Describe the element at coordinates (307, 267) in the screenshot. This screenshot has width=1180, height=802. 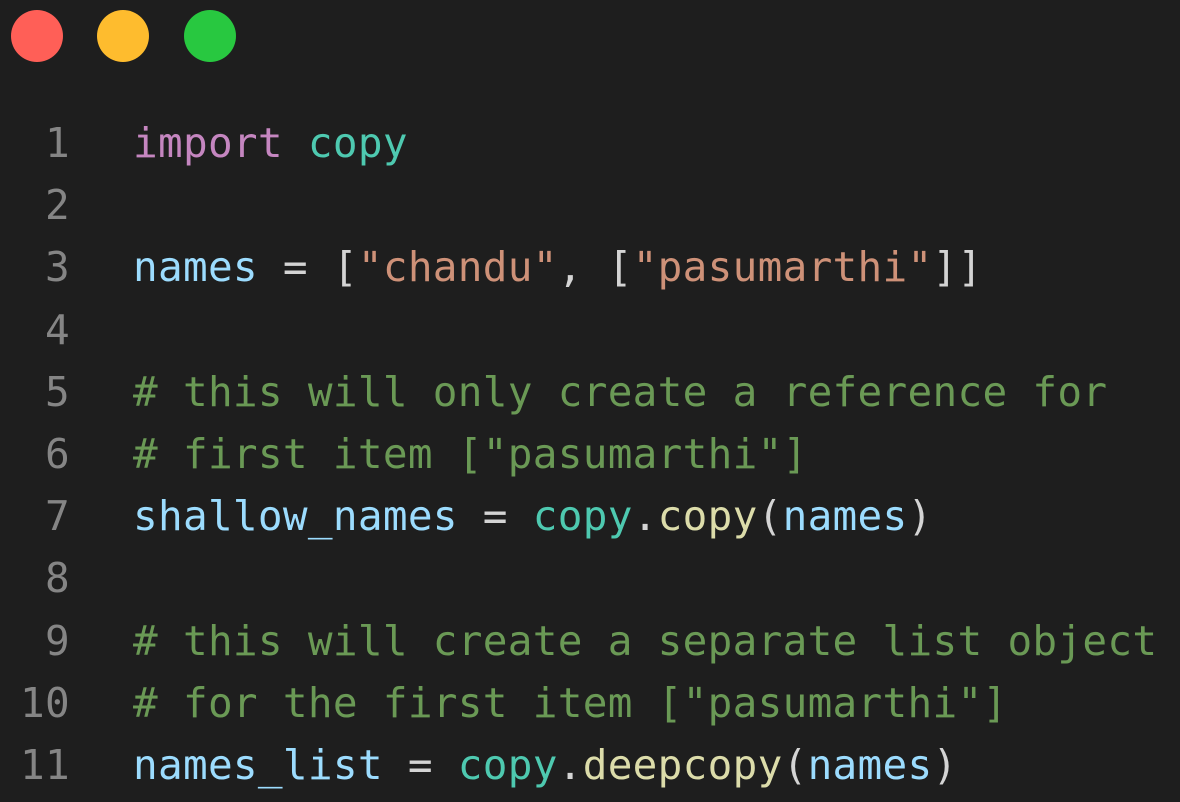
I see `token-punctuation: = [` at that location.